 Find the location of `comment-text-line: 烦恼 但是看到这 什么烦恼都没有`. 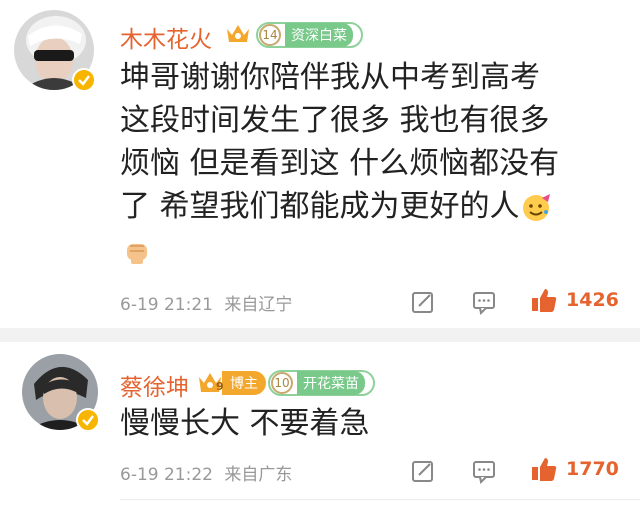

comment-text-line: 烦恼 但是看到这 什么烦恼都没有 is located at coordinates (340, 163).